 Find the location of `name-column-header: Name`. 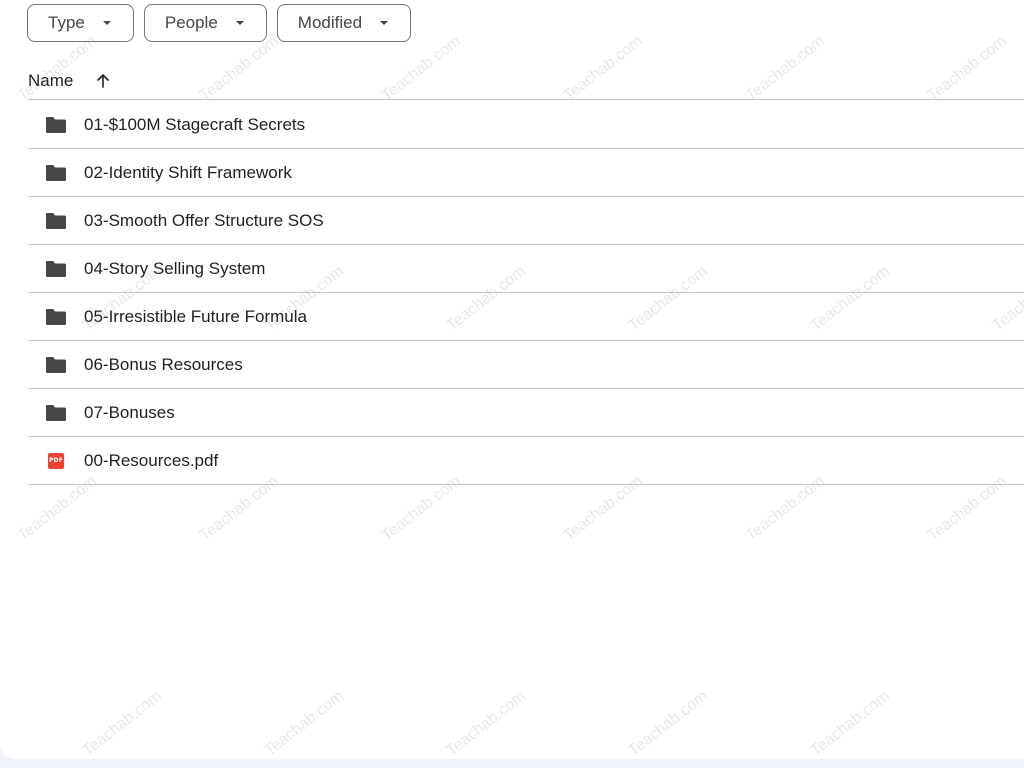

name-column-header: Name is located at coordinates (50, 81).